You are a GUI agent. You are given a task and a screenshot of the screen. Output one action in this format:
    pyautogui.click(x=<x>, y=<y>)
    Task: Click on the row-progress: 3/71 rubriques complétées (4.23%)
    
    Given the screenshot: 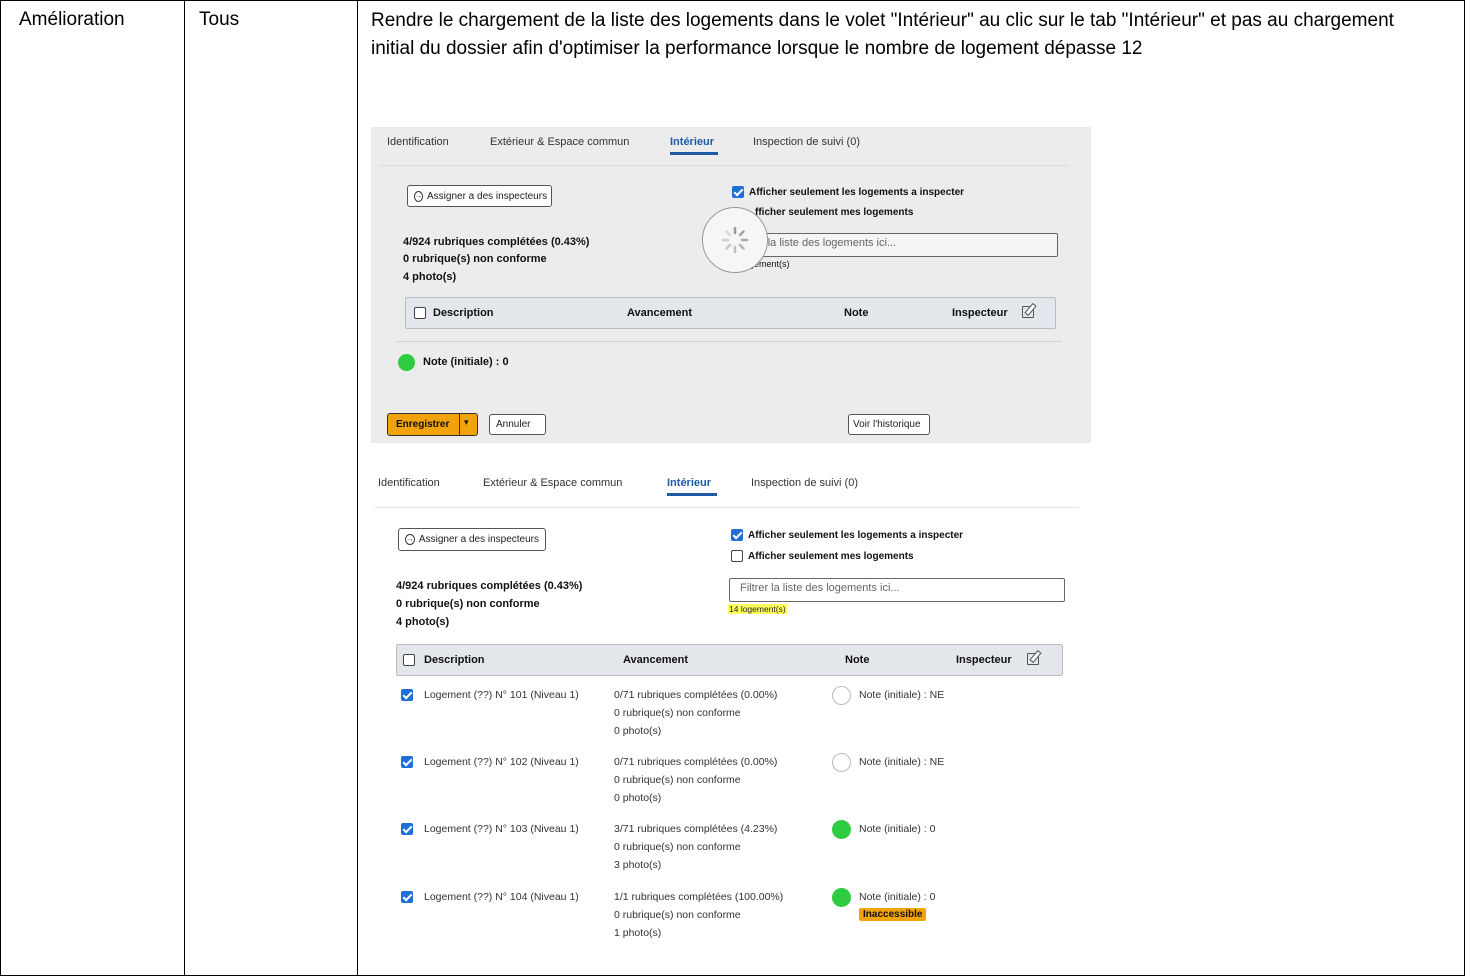 What is the action you would take?
    pyautogui.click(x=696, y=829)
    